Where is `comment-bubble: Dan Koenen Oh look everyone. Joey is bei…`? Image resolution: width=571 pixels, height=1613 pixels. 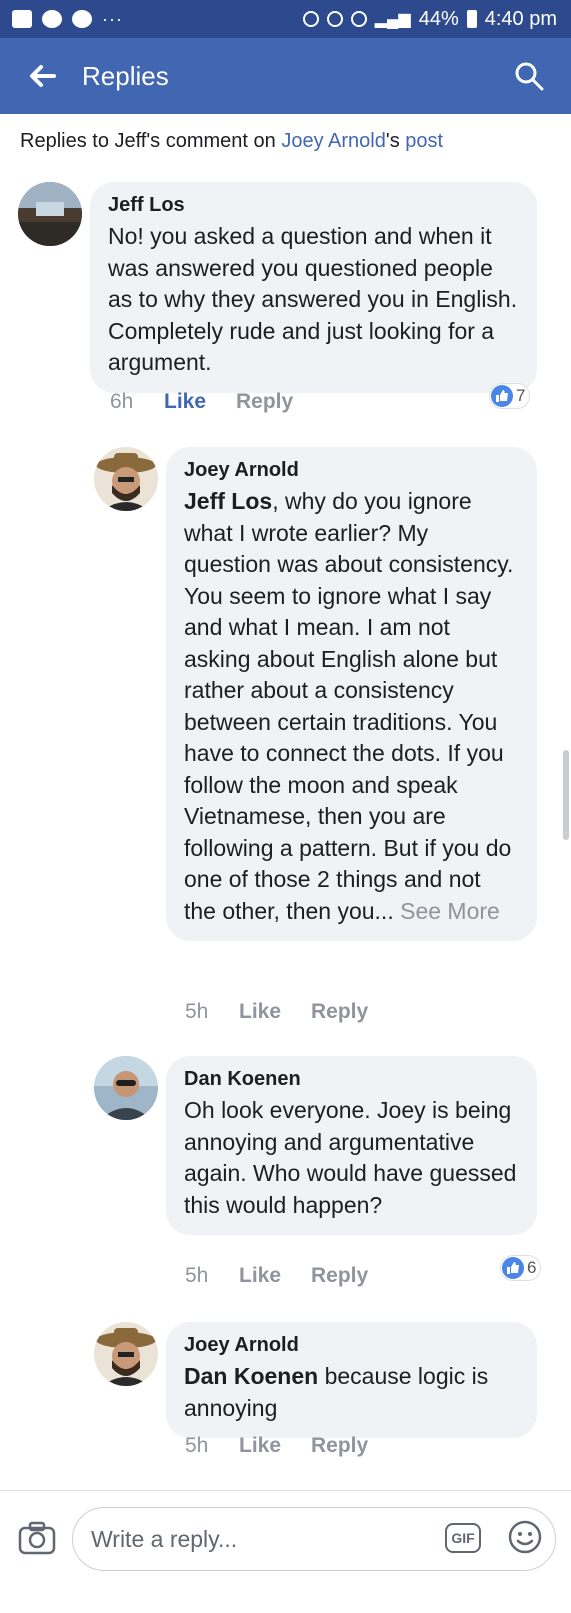 comment-bubble: Dan Koenen Oh look everyone. Joey is bei… is located at coordinates (351, 1145).